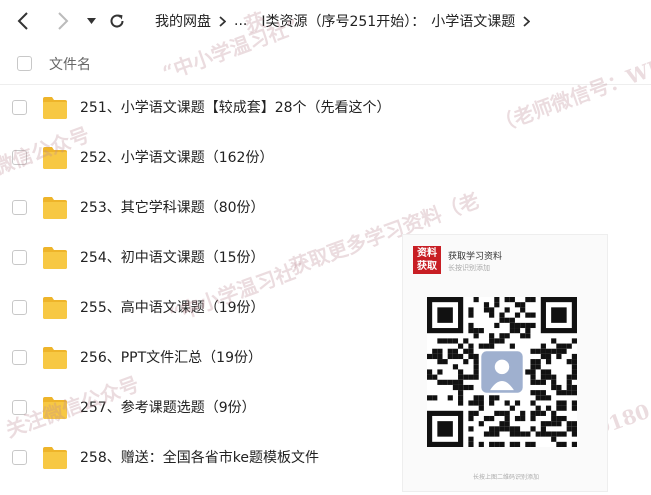  What do you see at coordinates (172, 308) in the screenshot?
I see `file-name: 255、高中语文课题（19份）` at bounding box center [172, 308].